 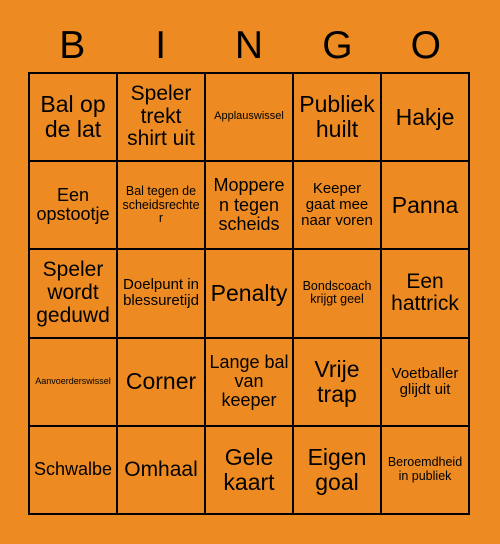 I want to click on bingo-cell-label: Doelpunt in blessuretijd, so click(x=161, y=293).